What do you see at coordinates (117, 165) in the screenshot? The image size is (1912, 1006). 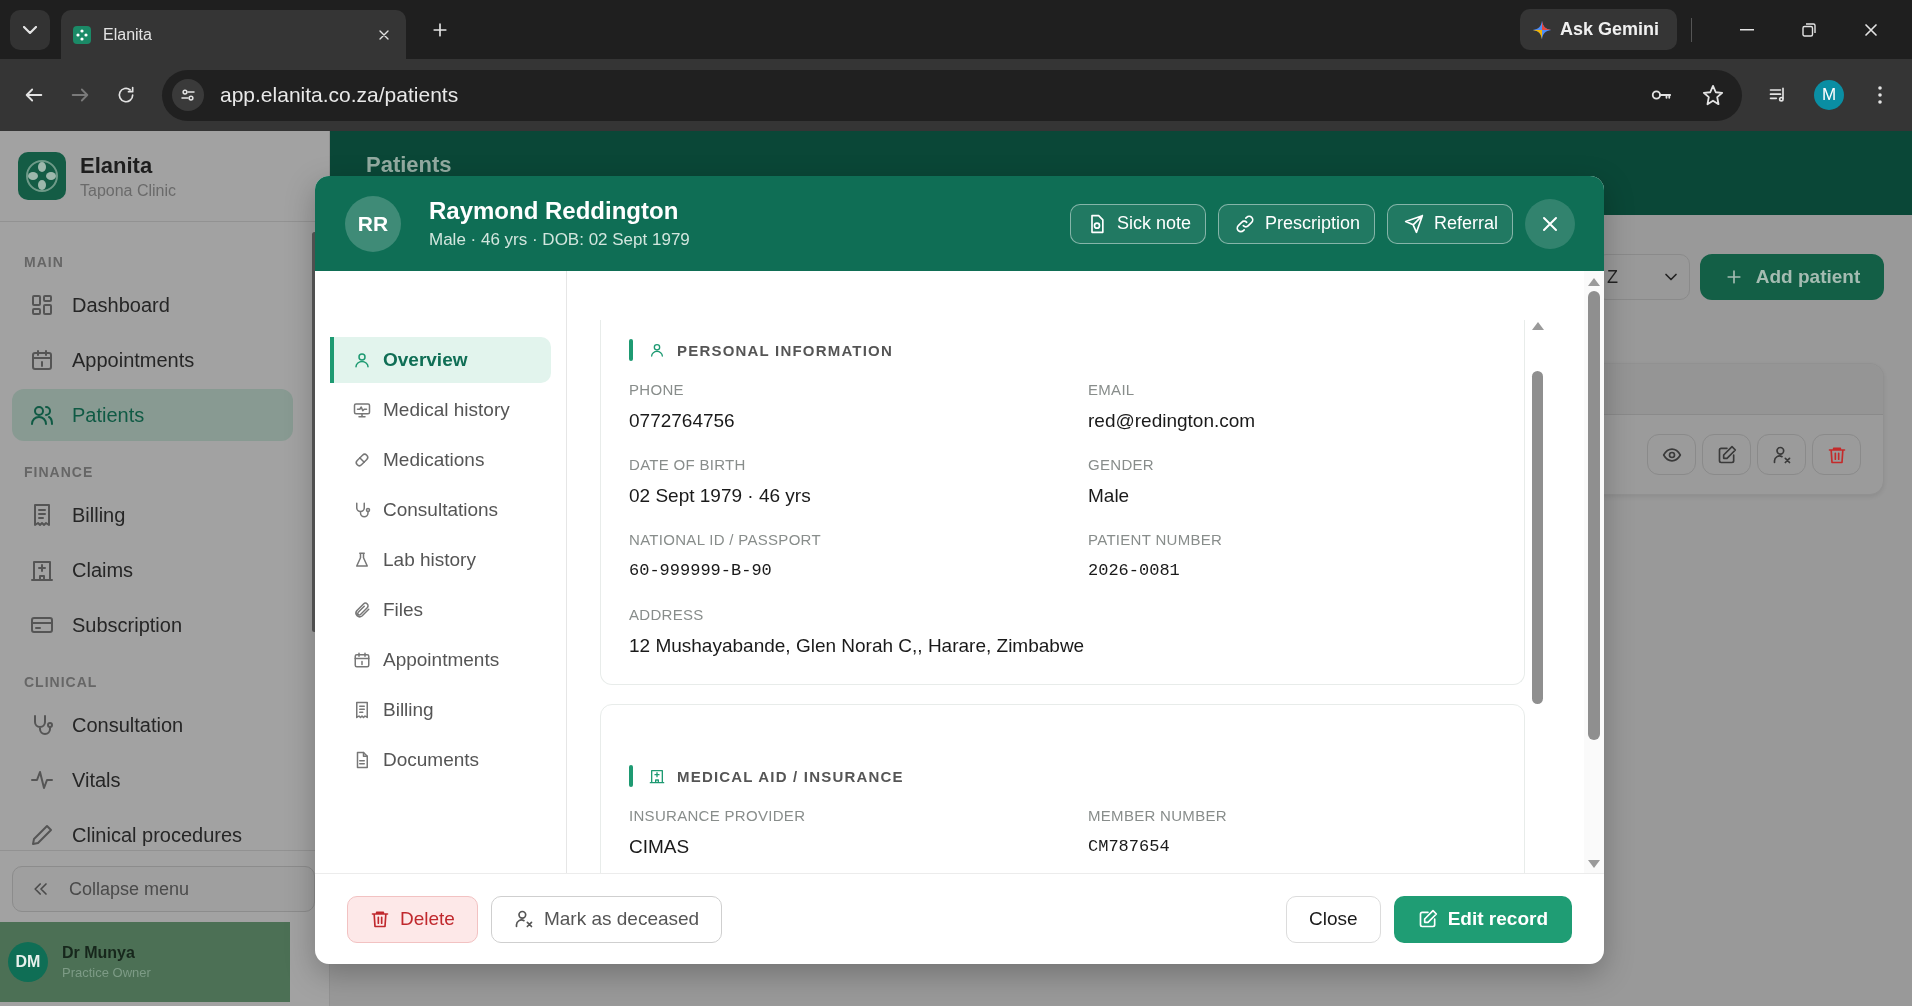 I see `app-name: Elanita` at bounding box center [117, 165].